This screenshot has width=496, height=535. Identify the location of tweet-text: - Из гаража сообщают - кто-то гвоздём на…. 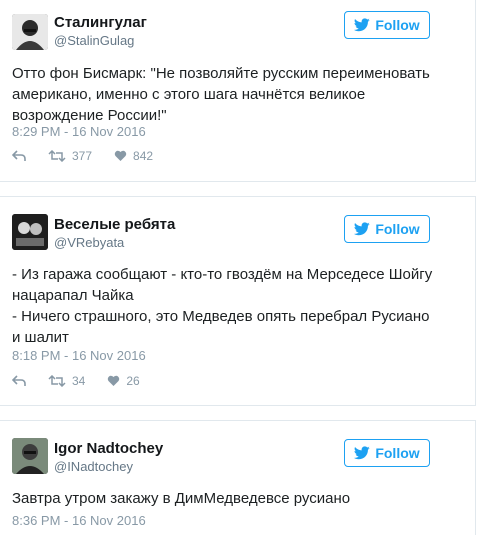
(222, 306).